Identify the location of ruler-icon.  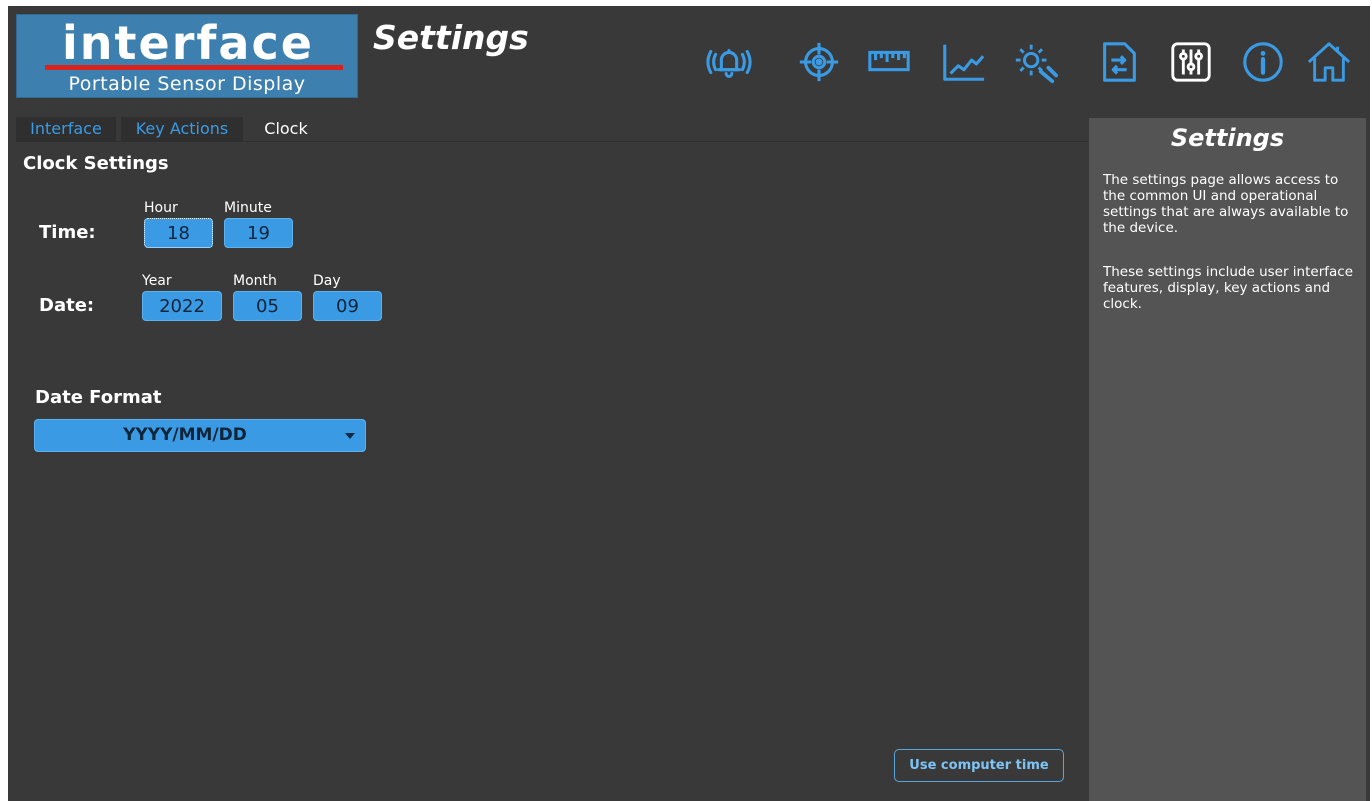
(889, 62).